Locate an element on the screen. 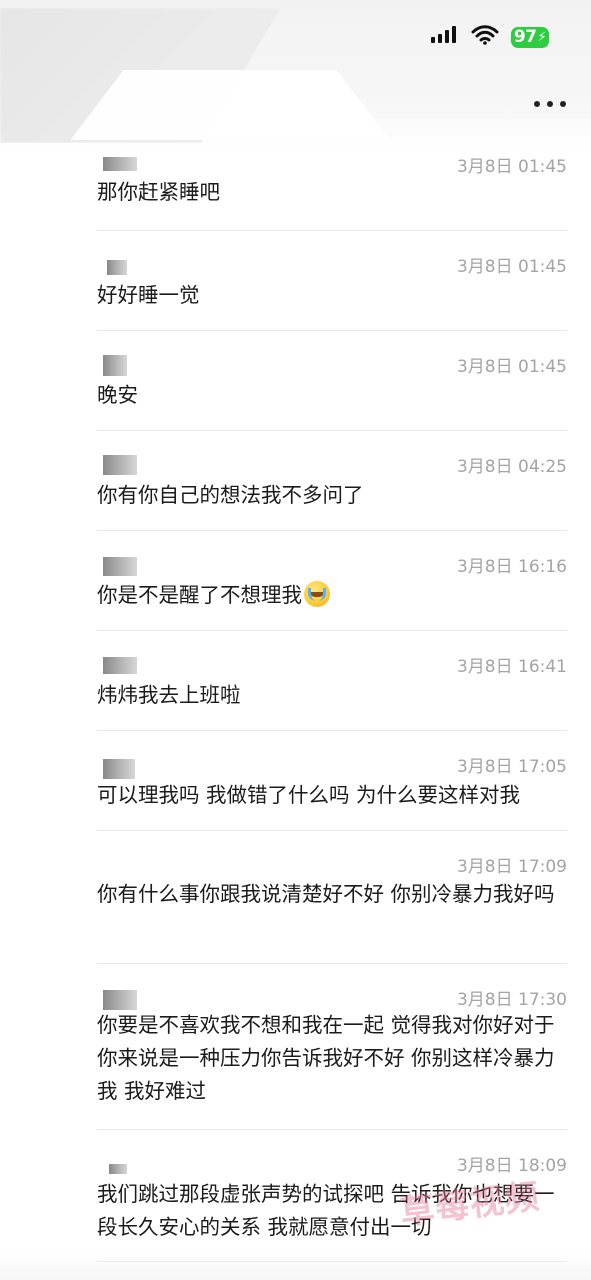 This screenshot has width=591, height=1280. message-time: 3月8日 17:30 is located at coordinates (511, 1000).